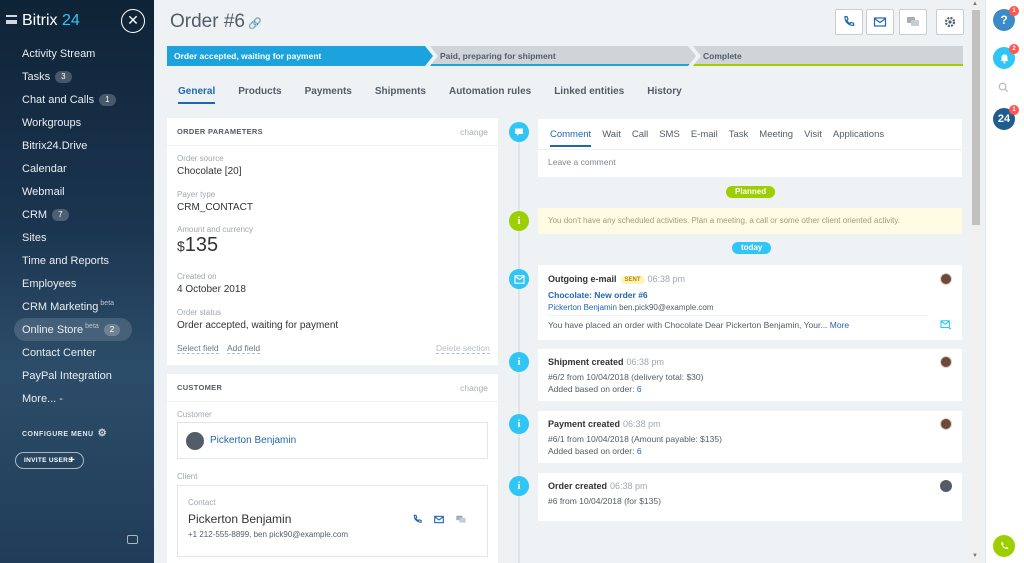  I want to click on beta-label: beta, so click(92, 326).